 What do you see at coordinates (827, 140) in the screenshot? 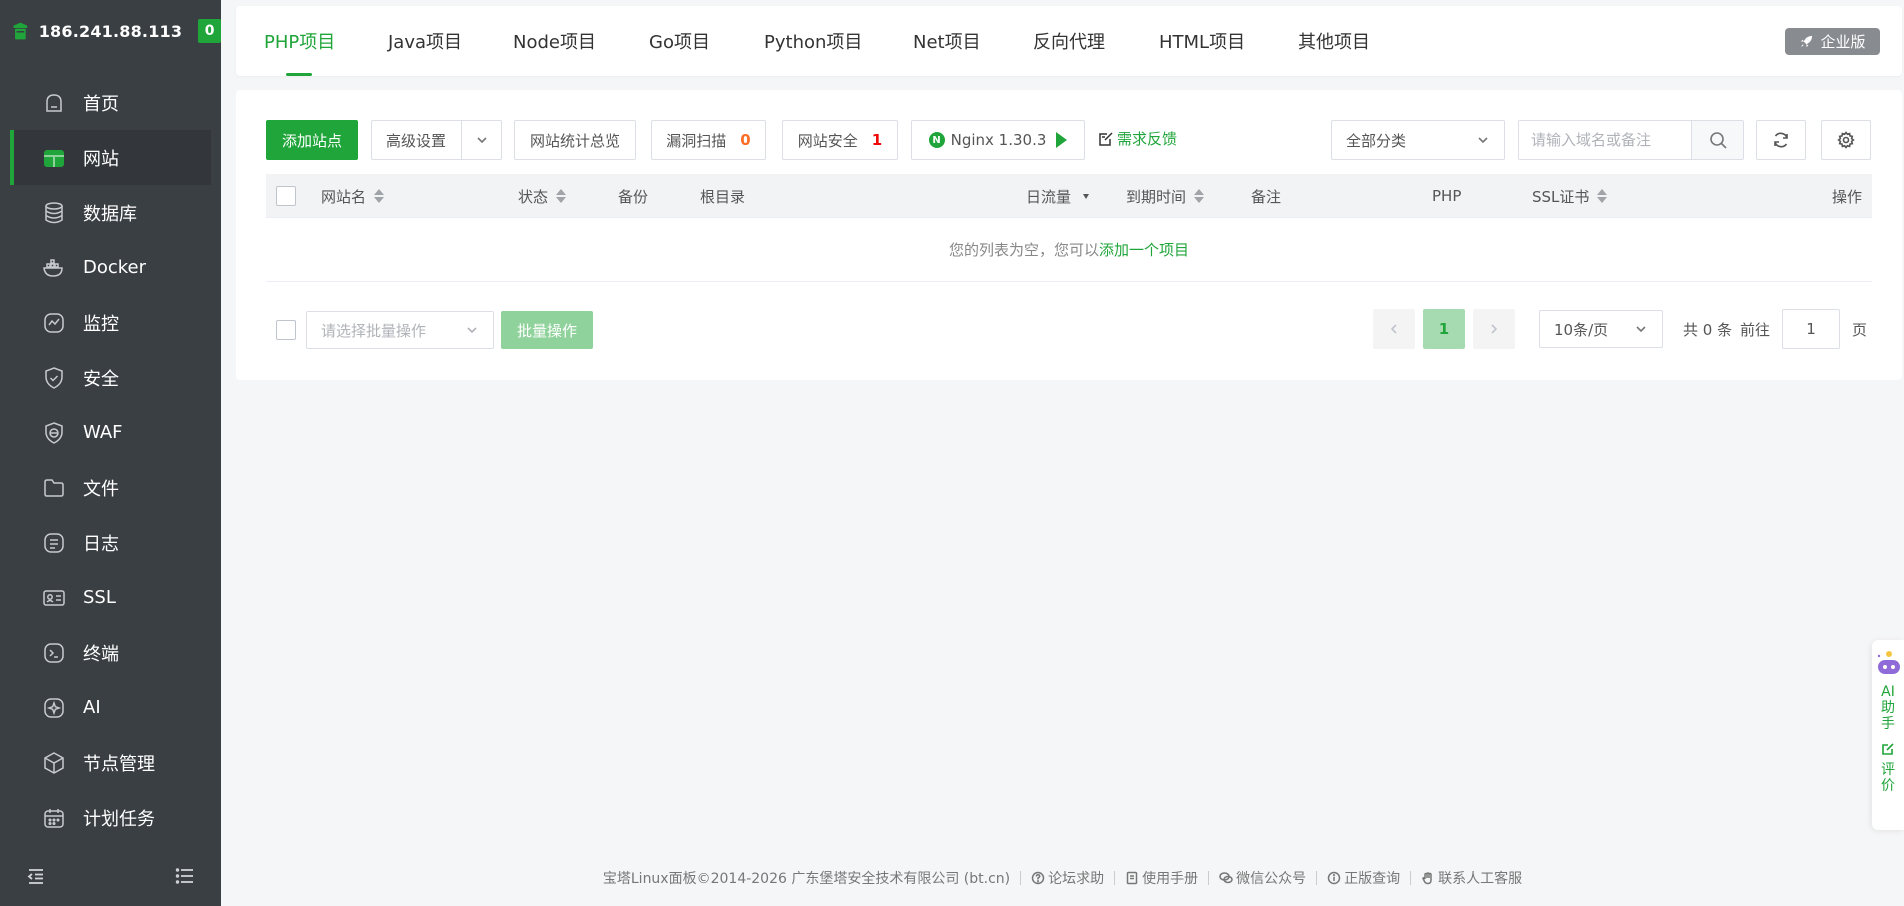
I see `site-security-label: 网站安全` at bounding box center [827, 140].